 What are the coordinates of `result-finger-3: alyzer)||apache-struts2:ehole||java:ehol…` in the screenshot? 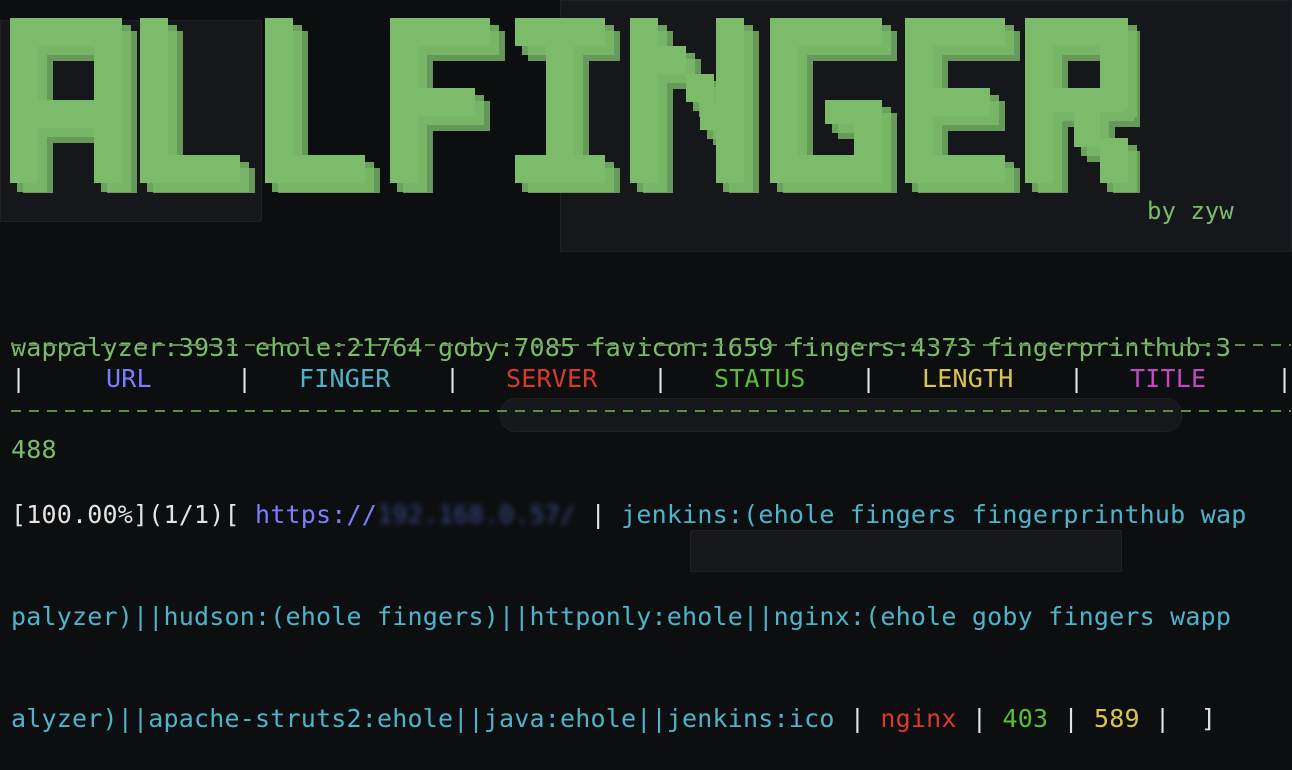 It's located at (423, 718).